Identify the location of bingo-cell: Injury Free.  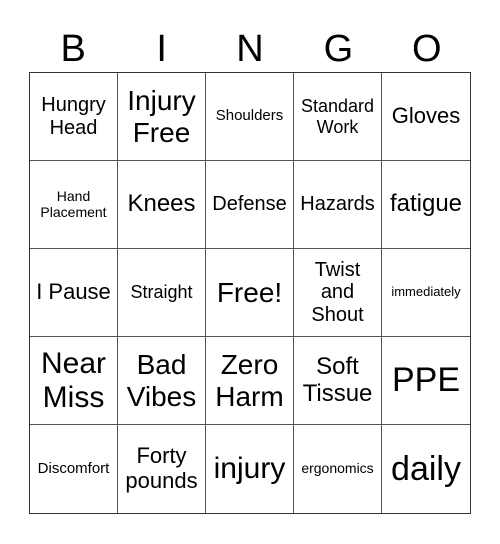
(162, 117).